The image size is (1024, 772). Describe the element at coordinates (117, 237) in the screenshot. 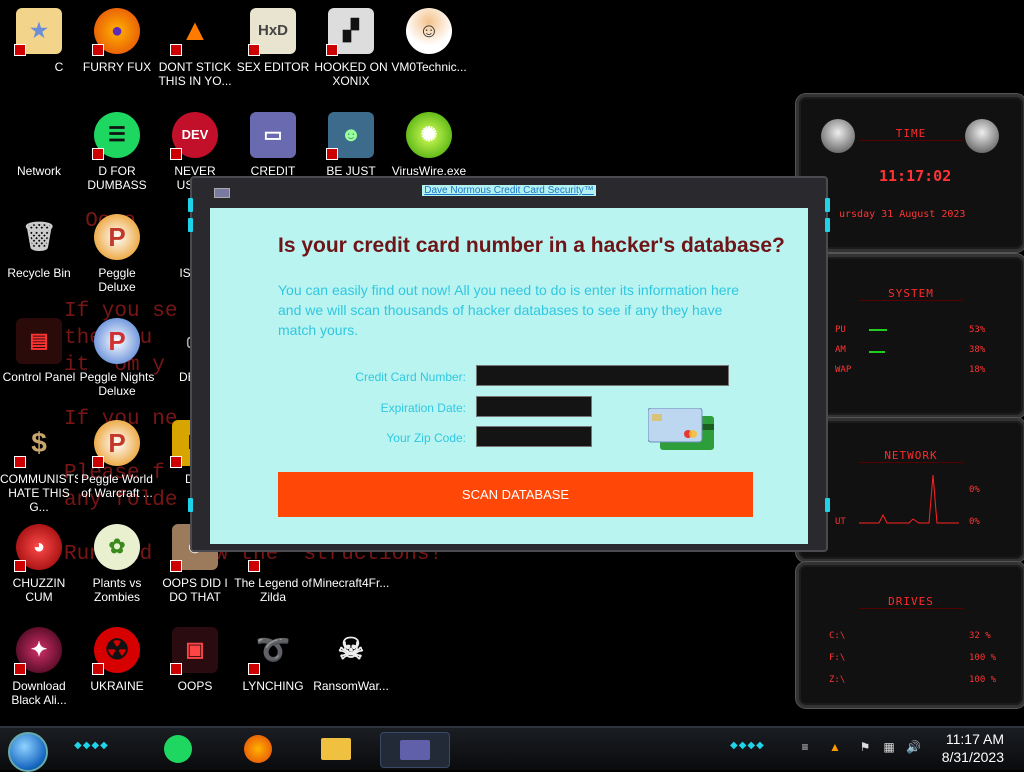

I see `peggle-icon: P` at that location.